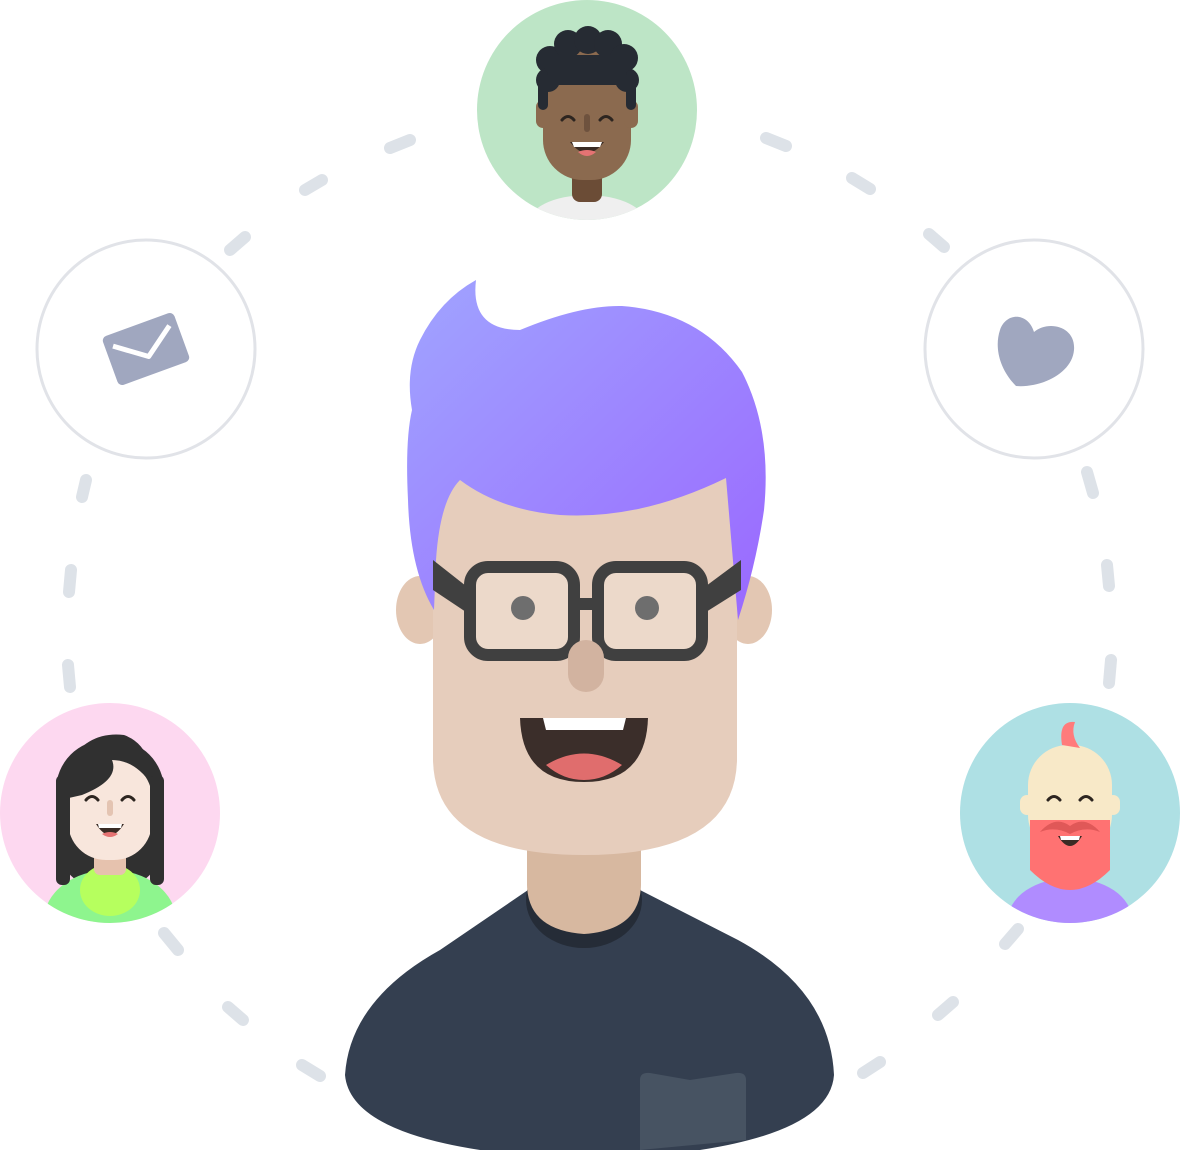  I want to click on avatar-bearded-man, so click(1070, 832).